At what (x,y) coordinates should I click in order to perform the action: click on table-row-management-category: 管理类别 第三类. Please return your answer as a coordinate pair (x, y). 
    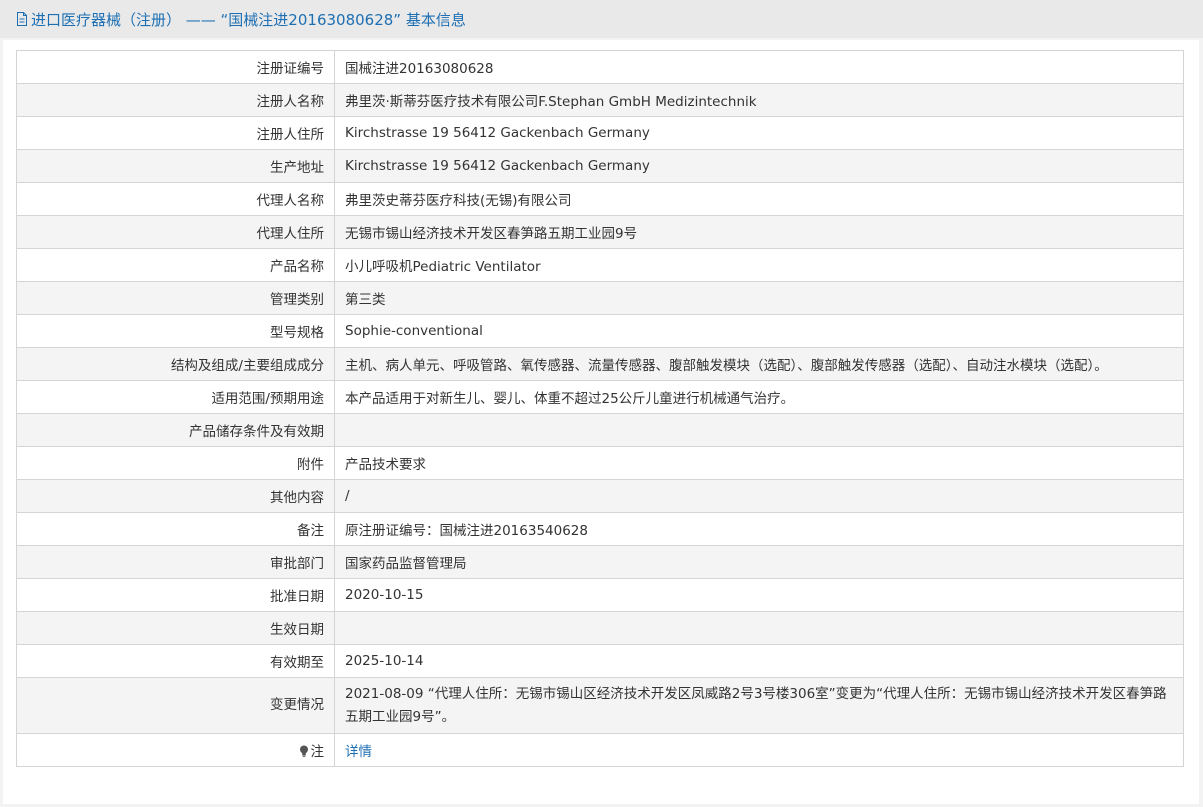
    Looking at the image, I should click on (600, 298).